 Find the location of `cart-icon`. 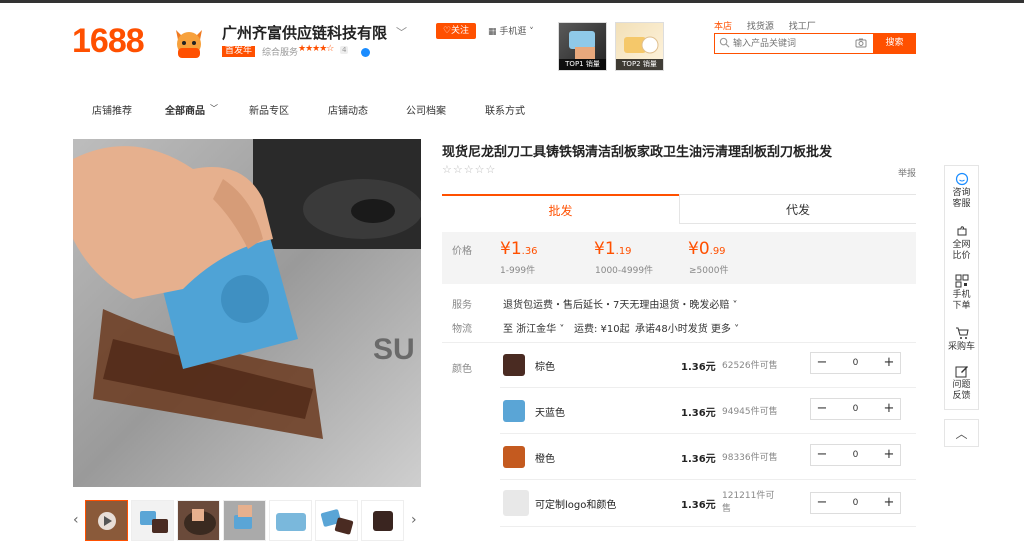

cart-icon is located at coordinates (962, 333).